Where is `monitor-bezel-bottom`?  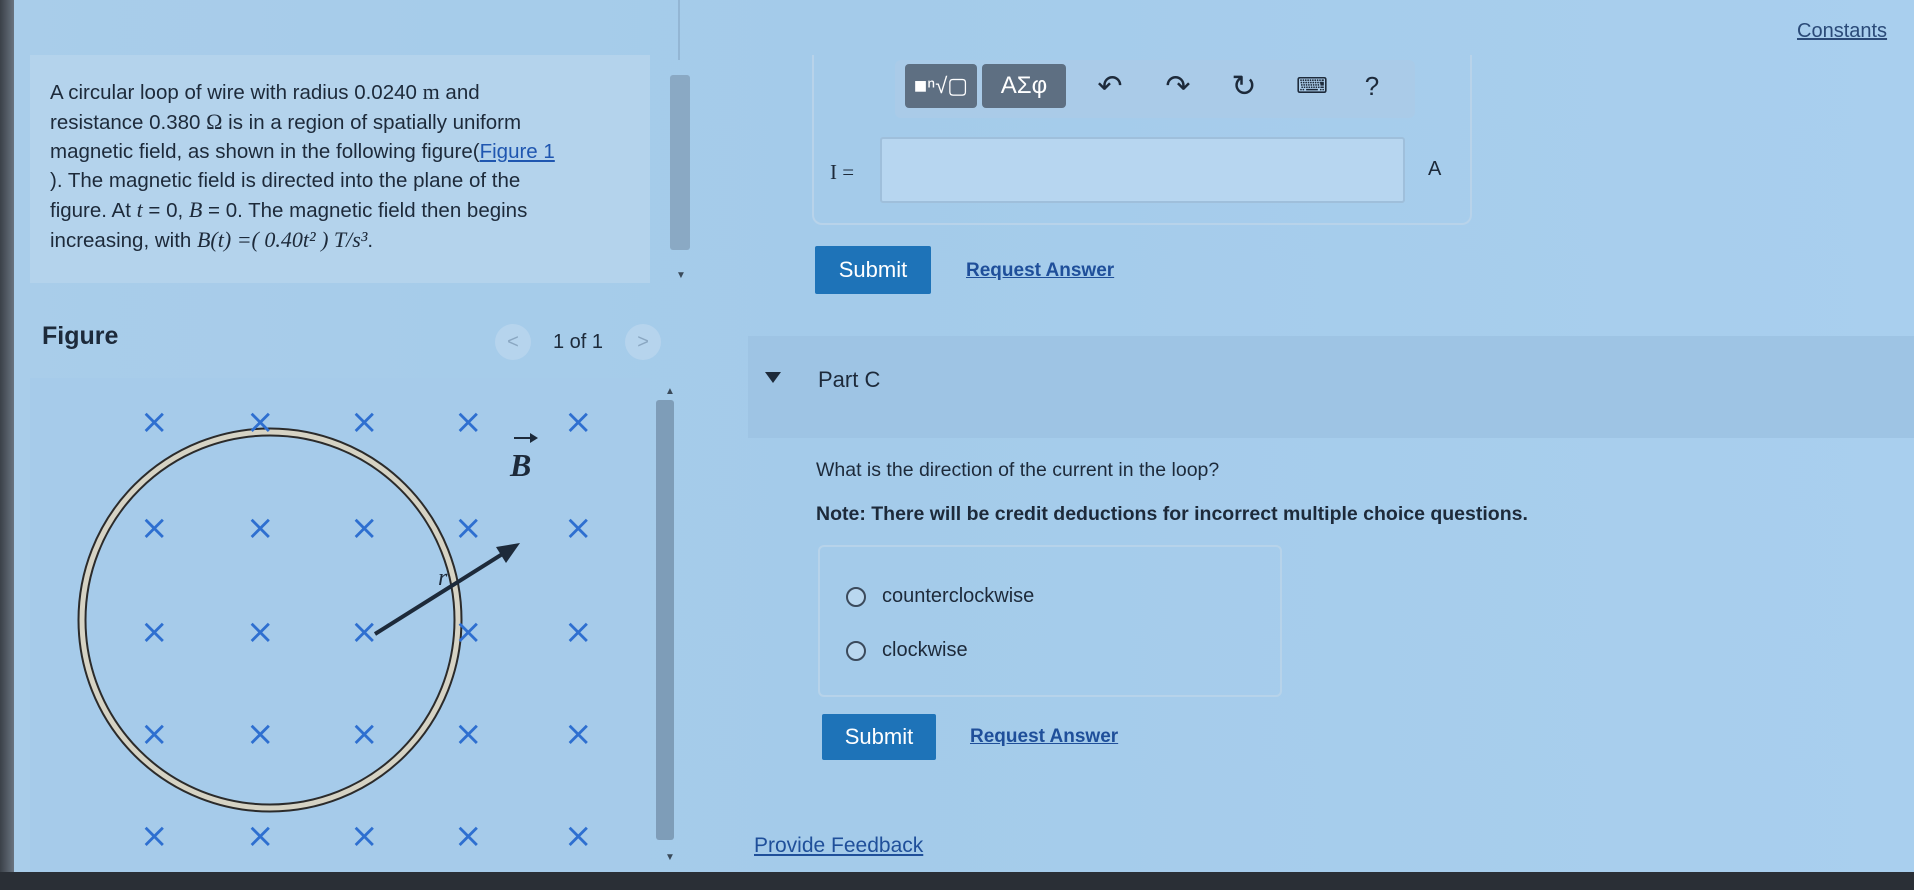
monitor-bezel-bottom is located at coordinates (957, 881).